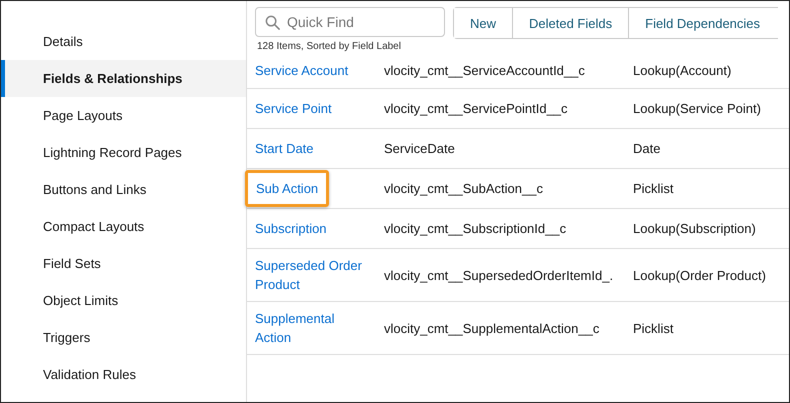 The height and width of the screenshot is (403, 790). What do you see at coordinates (272, 22) in the screenshot?
I see `search-icon` at bounding box center [272, 22].